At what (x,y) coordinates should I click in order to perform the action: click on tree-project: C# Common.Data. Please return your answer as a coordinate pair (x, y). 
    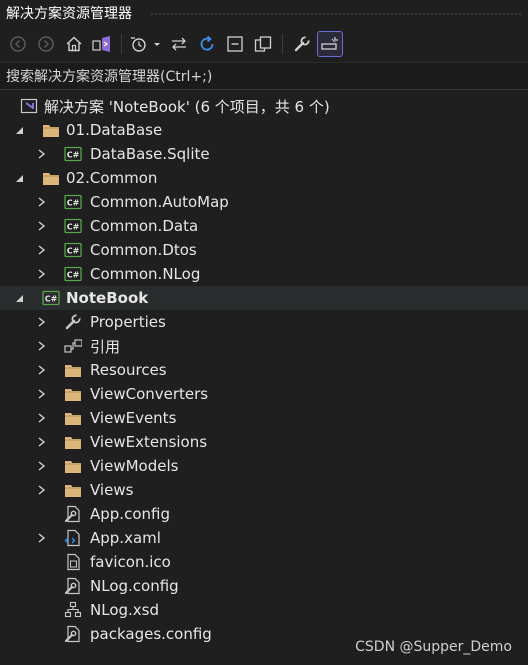
    Looking at the image, I should click on (264, 226).